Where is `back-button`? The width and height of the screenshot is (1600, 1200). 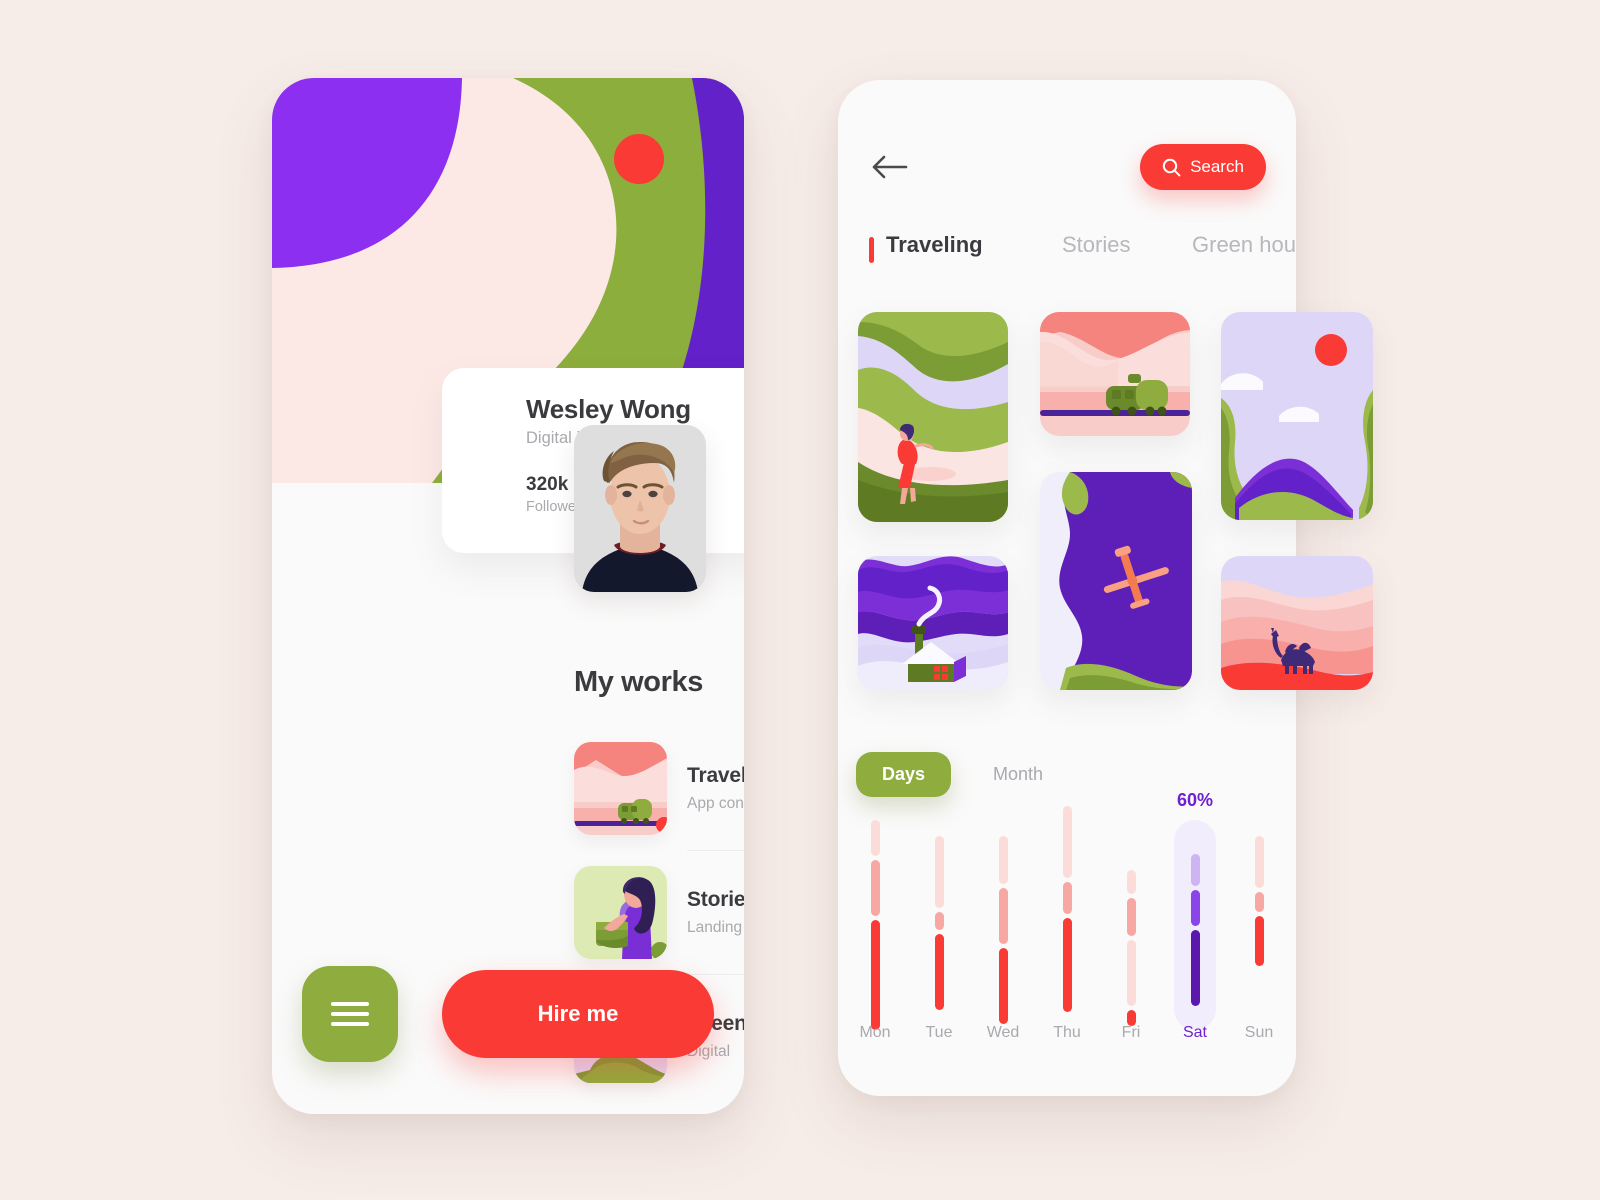 back-button is located at coordinates (890, 167).